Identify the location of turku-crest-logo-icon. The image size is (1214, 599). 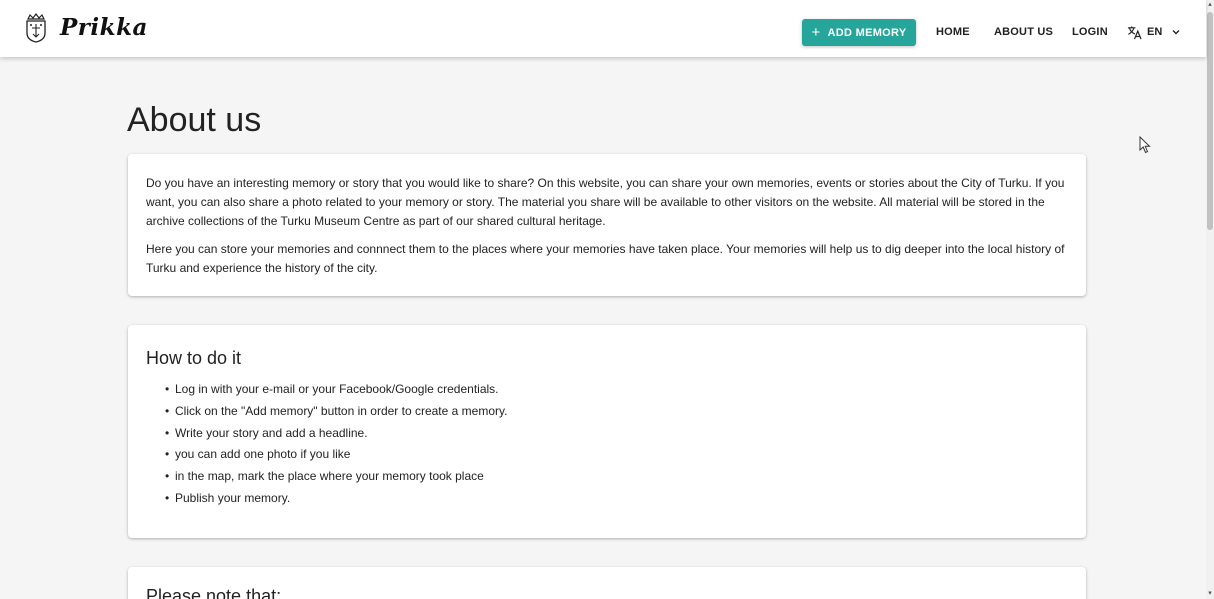
(36, 28).